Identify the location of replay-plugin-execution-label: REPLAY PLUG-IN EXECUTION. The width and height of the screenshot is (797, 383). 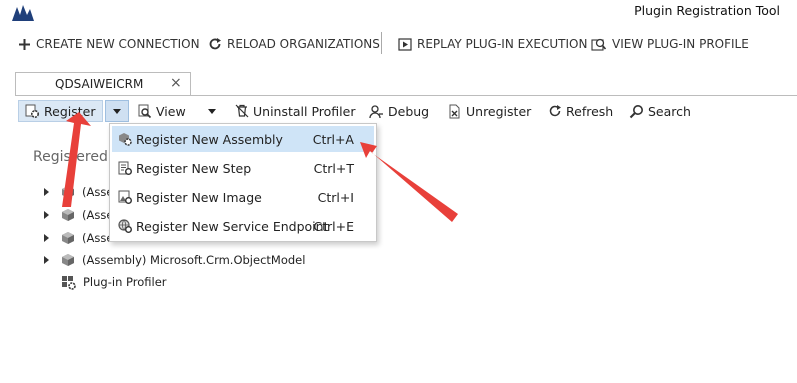
(502, 44).